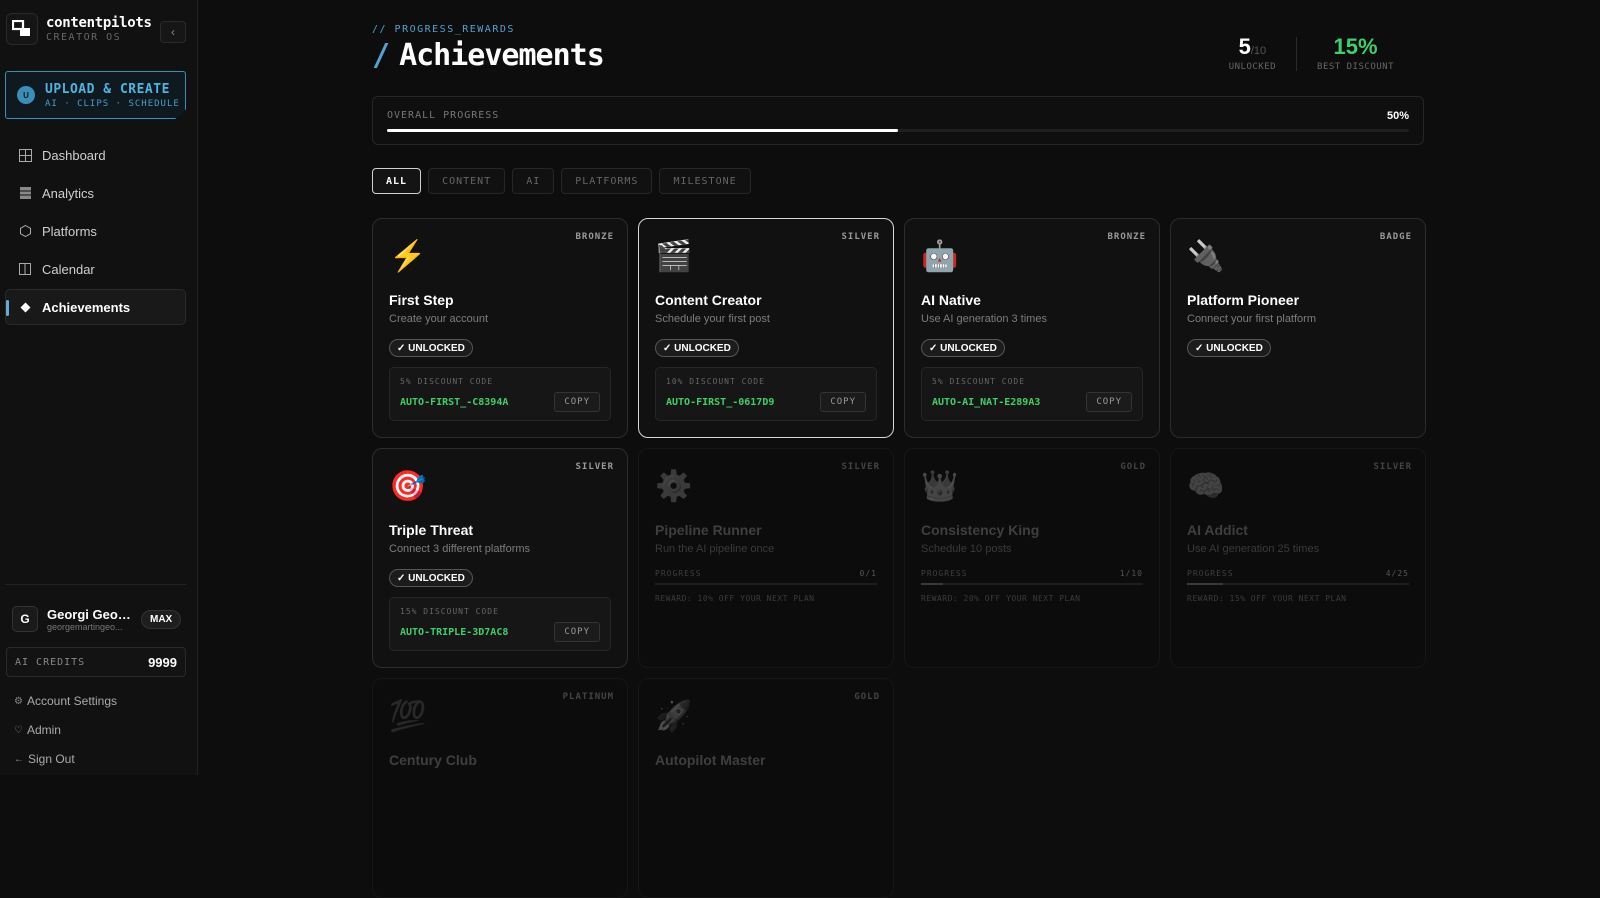 This screenshot has width=1600, height=898. Describe the element at coordinates (95, 269) in the screenshot. I see `sidebar-item-calendar: Calendar` at that location.